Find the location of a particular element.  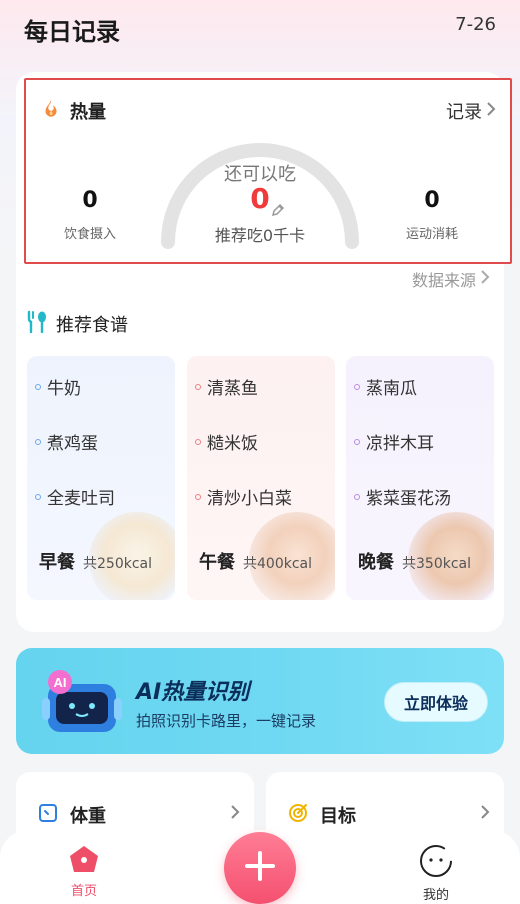

tab-home: 首页 is located at coordinates (84, 871).